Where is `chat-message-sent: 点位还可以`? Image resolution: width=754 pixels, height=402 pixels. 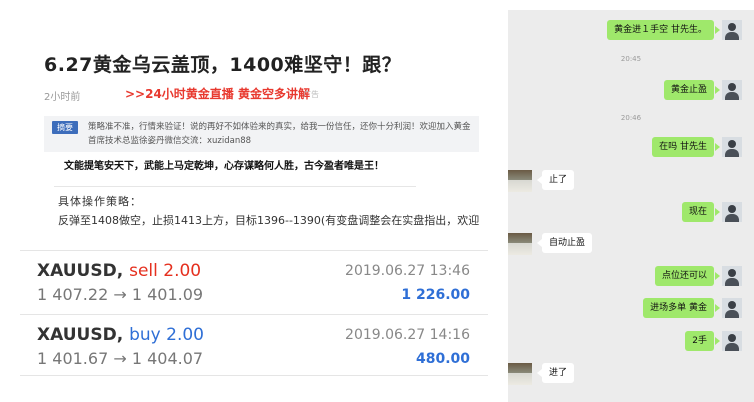
chat-message-sent: 点位还可以 is located at coordinates (631, 277).